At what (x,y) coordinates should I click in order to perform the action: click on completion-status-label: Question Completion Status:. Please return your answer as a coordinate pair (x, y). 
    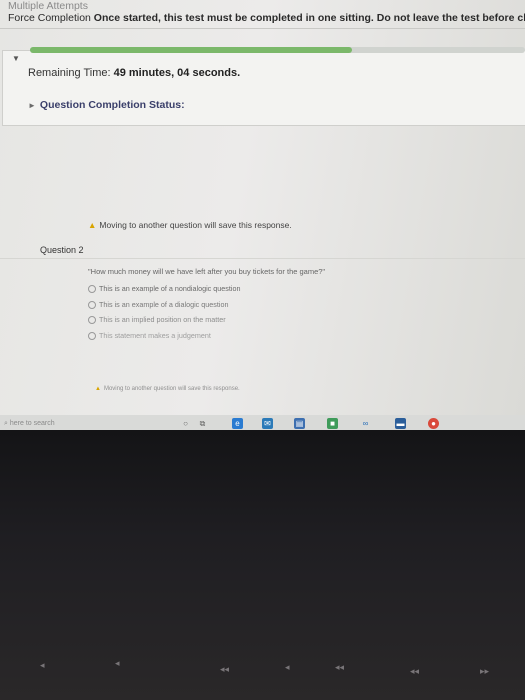
    Looking at the image, I should click on (112, 105).